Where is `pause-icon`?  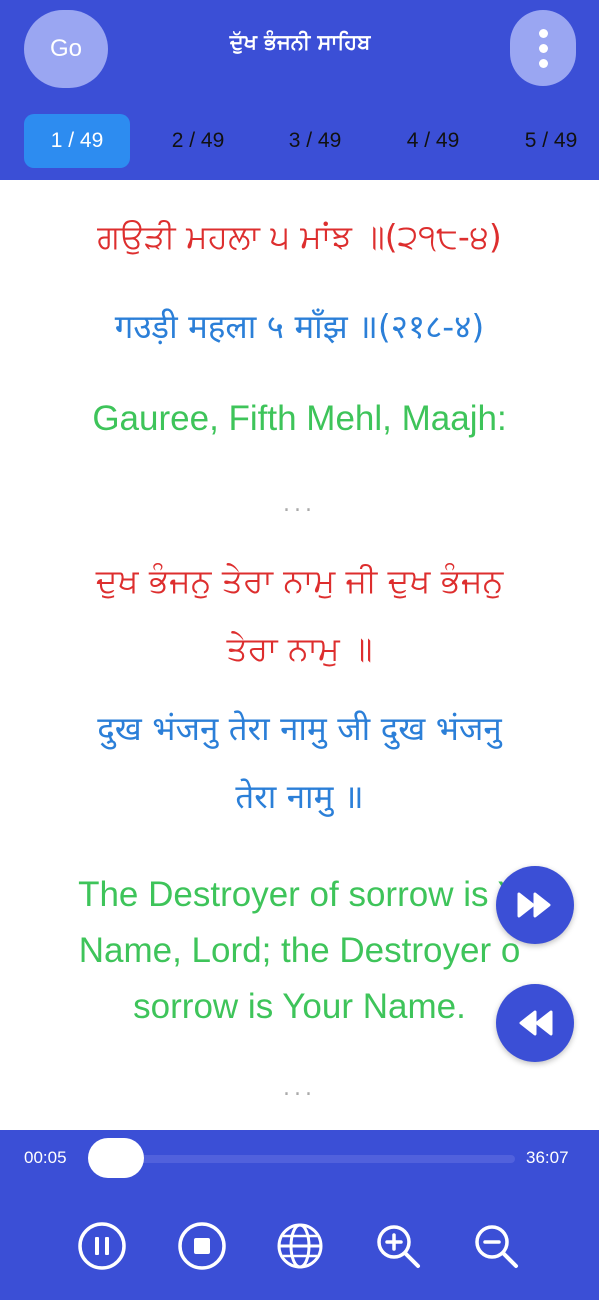
pause-icon is located at coordinates (102, 1246).